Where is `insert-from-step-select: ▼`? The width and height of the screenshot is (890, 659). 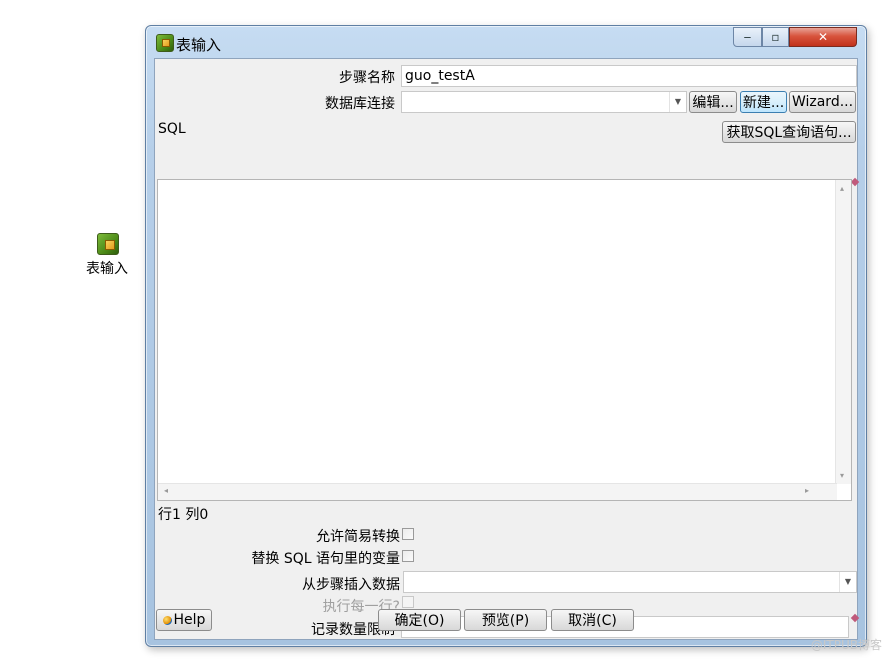 insert-from-step-select: ▼ is located at coordinates (630, 582).